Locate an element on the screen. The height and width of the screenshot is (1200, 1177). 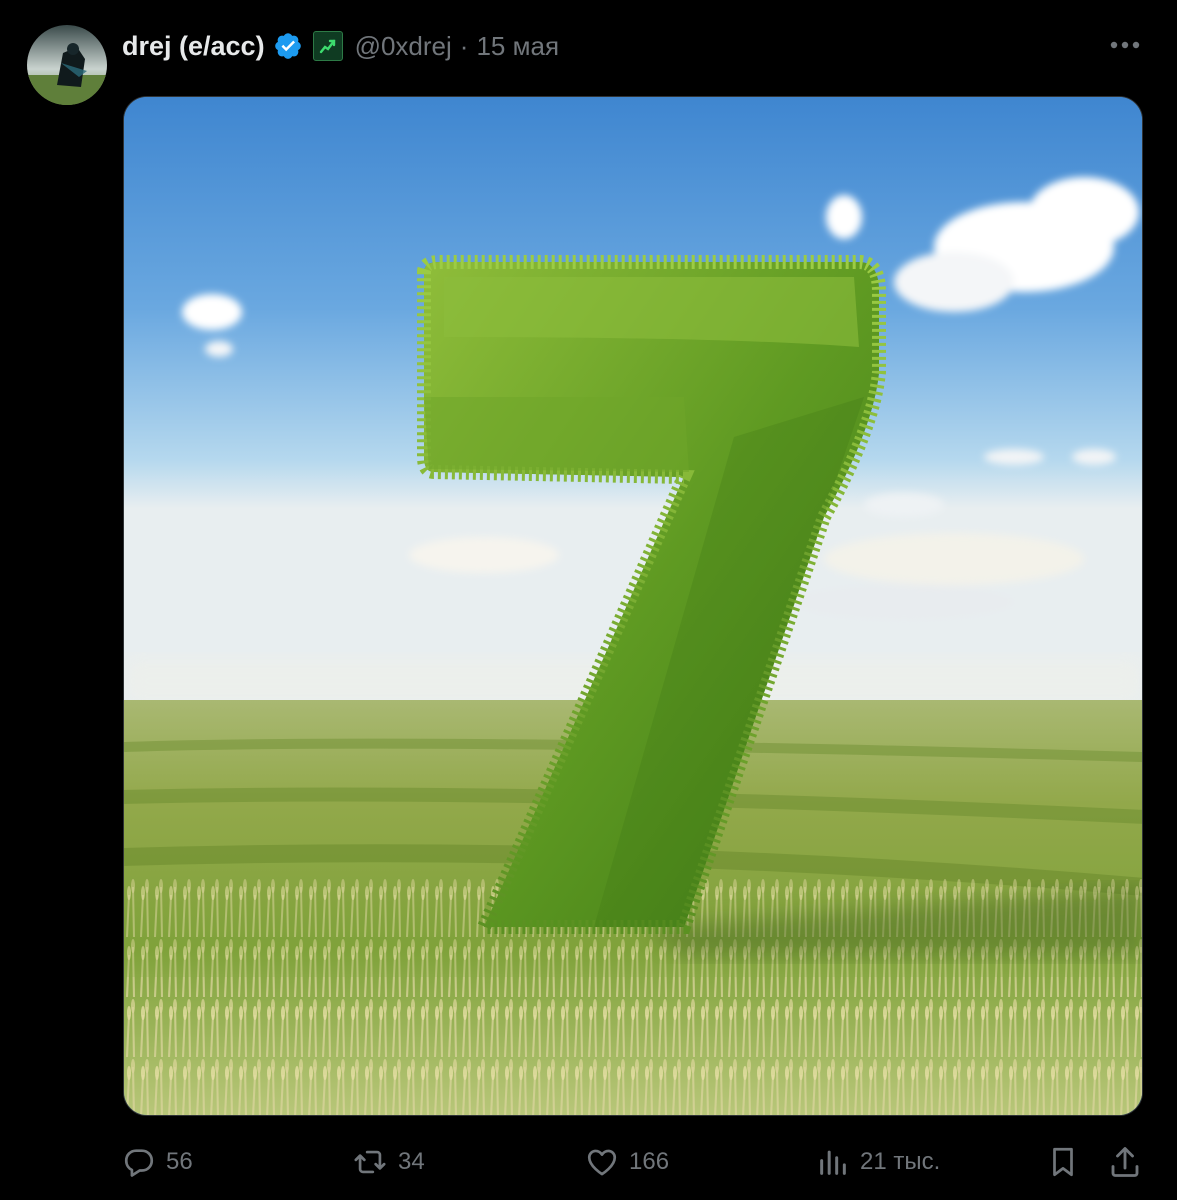
share-icon is located at coordinates (1125, 1162).